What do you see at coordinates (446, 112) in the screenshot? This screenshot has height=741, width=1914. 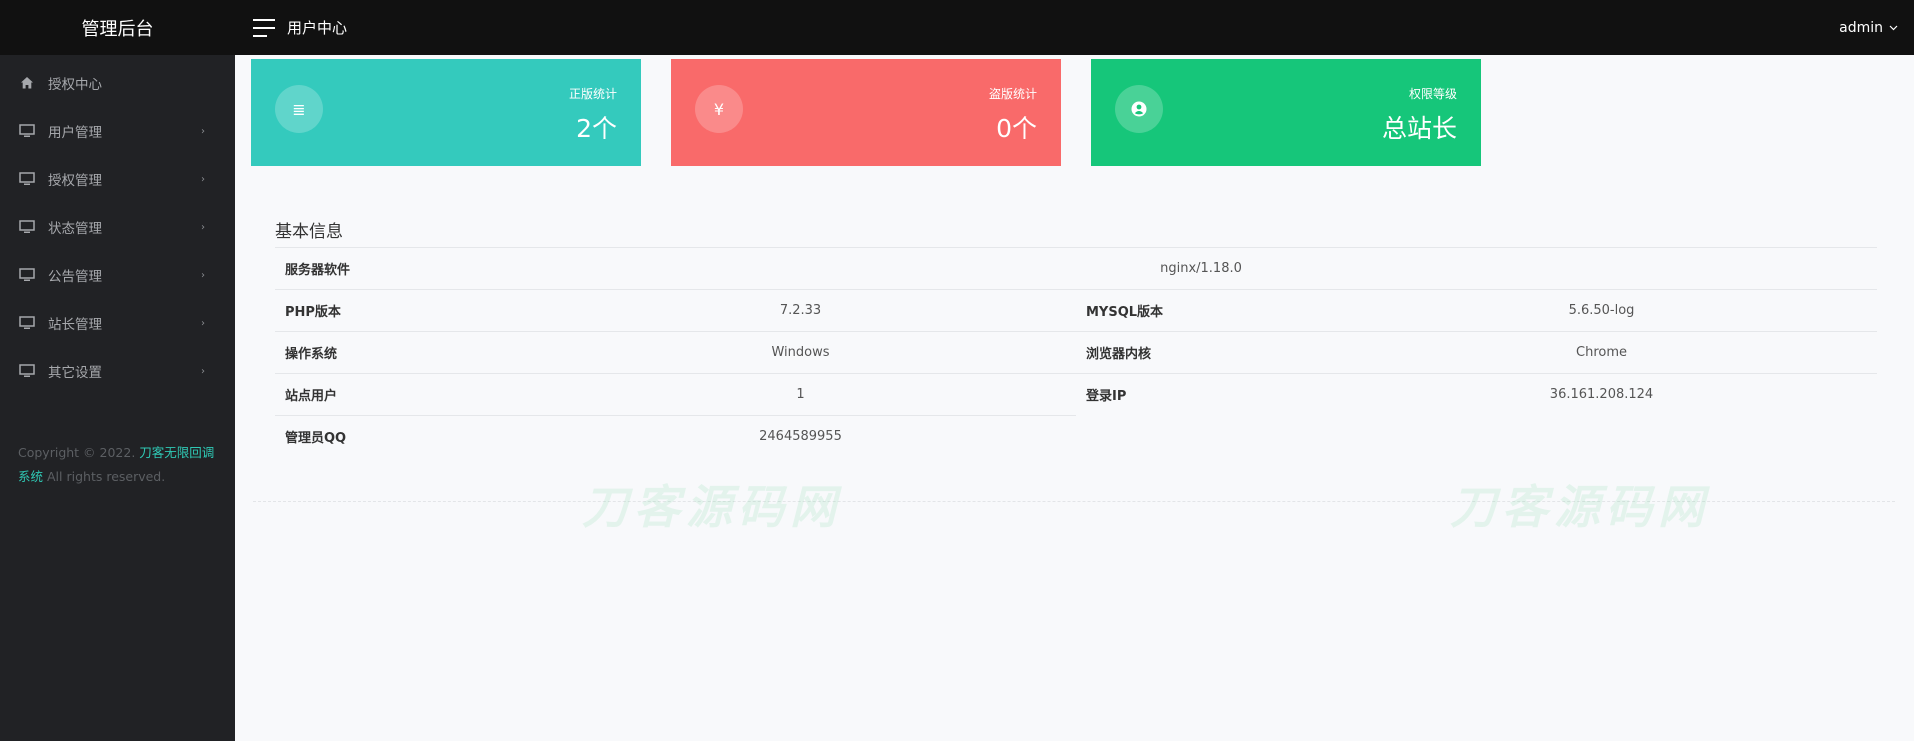 I see `stat-card-genuine: ≣ 正版统计 2个` at bounding box center [446, 112].